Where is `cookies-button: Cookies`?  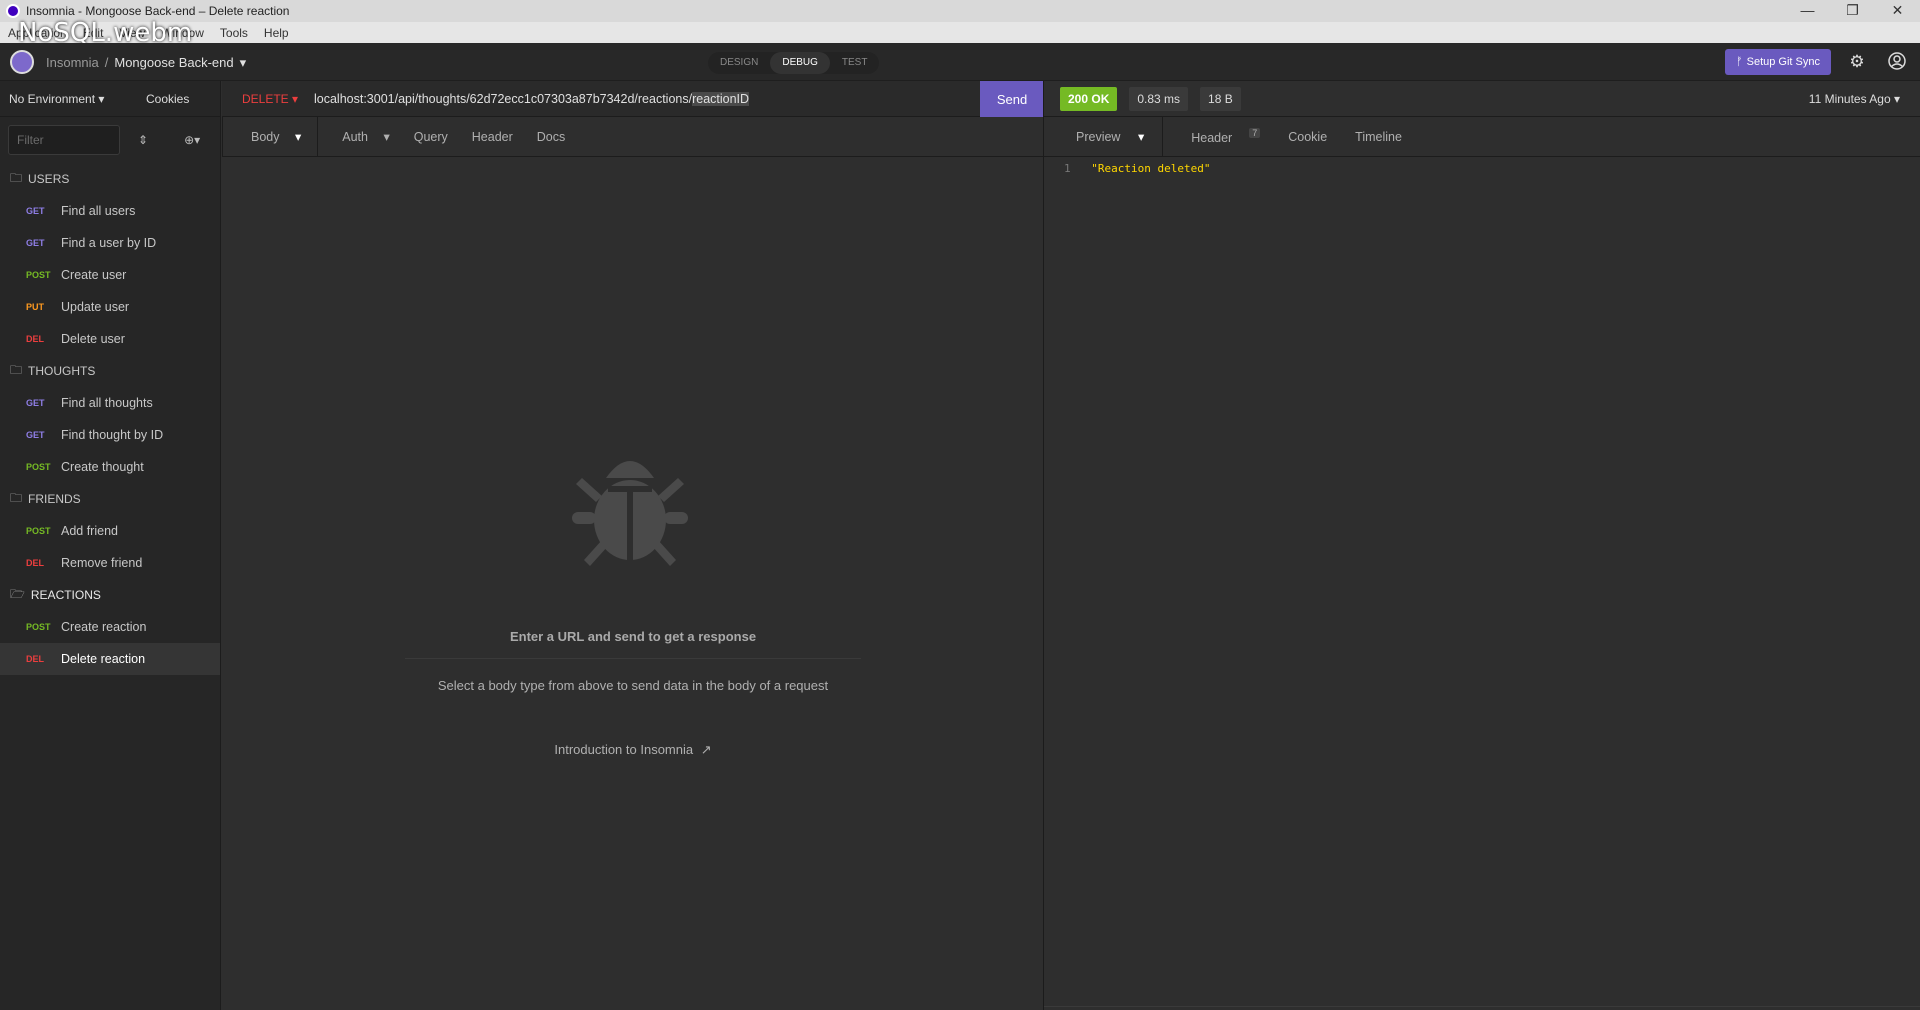 cookies-button: Cookies is located at coordinates (167, 99).